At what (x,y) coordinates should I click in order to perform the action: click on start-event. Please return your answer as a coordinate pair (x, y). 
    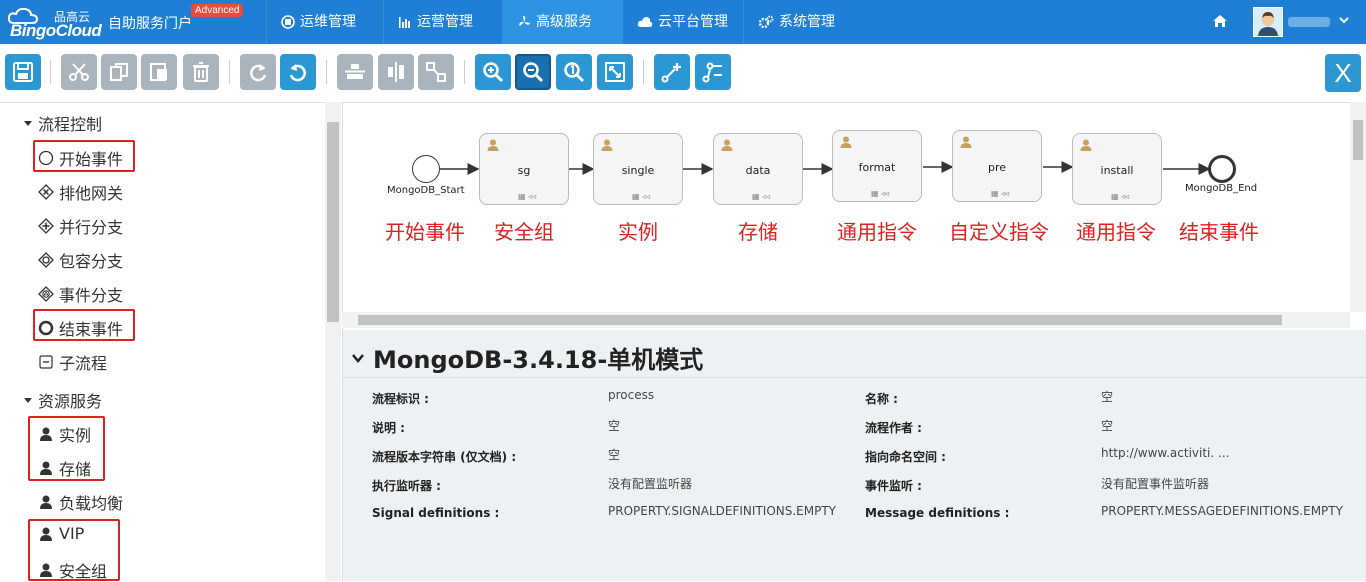
    Looking at the image, I should click on (426, 169).